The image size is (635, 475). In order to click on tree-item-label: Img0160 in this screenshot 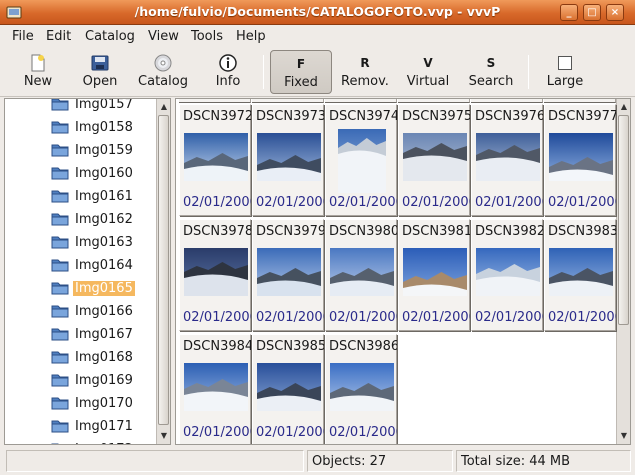, I will do `click(104, 173)`.